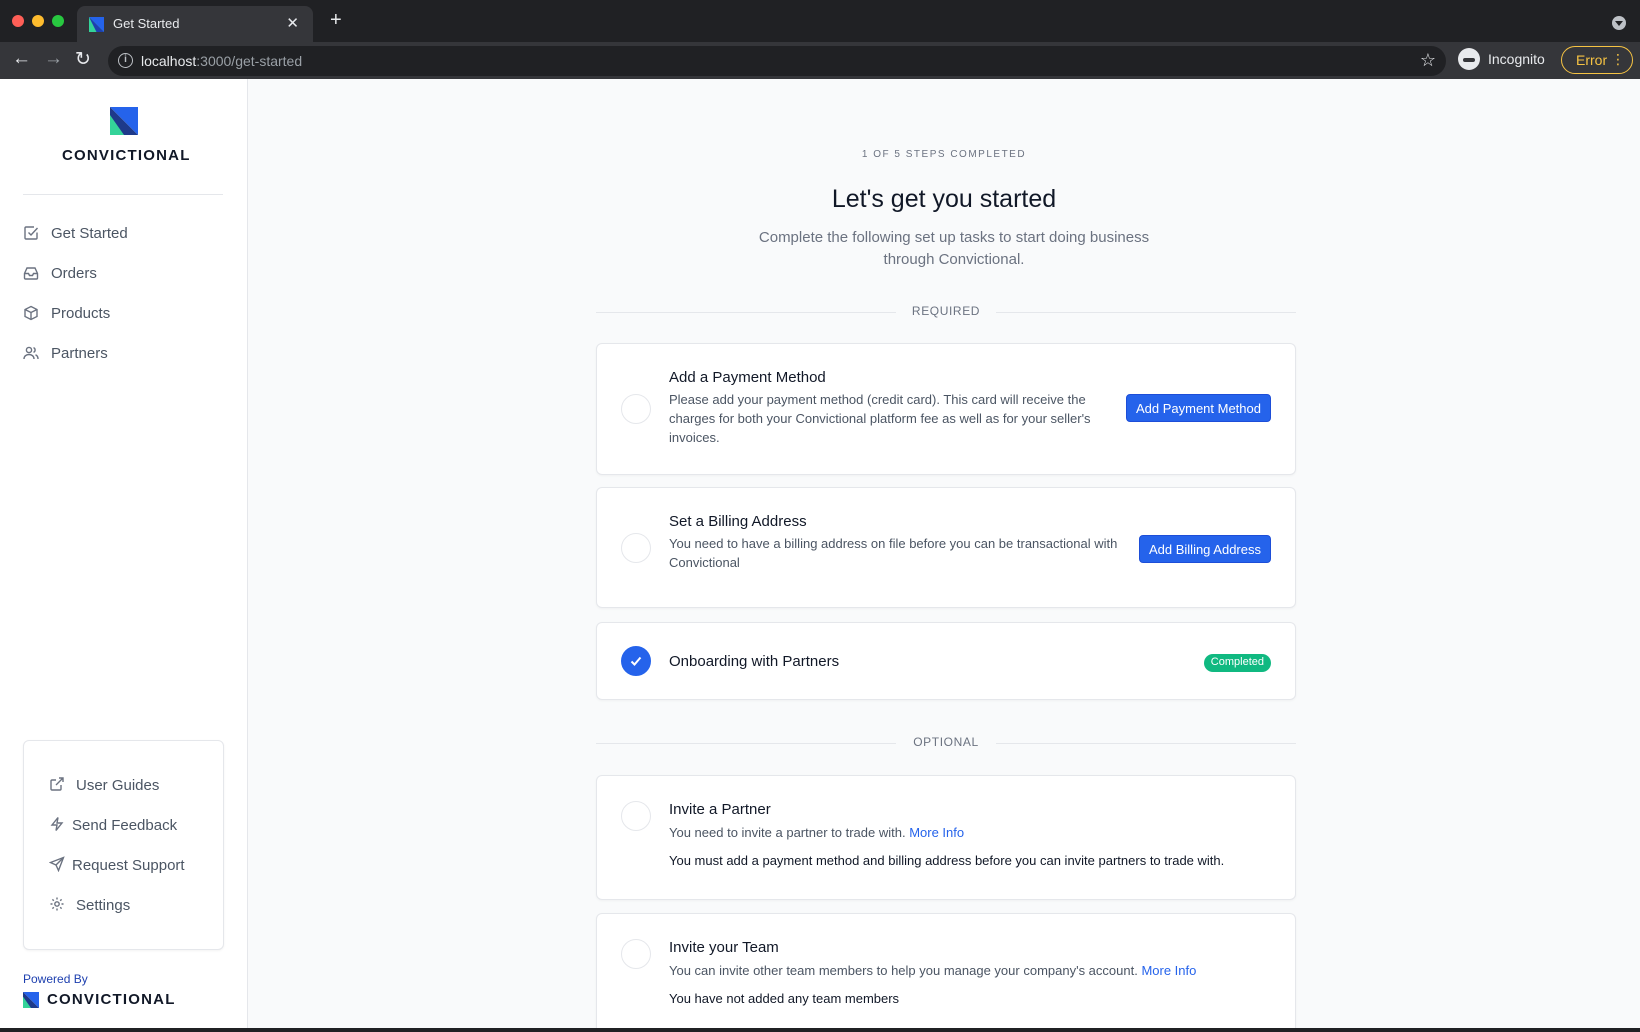  What do you see at coordinates (57, 864) in the screenshot?
I see `send-icon` at bounding box center [57, 864].